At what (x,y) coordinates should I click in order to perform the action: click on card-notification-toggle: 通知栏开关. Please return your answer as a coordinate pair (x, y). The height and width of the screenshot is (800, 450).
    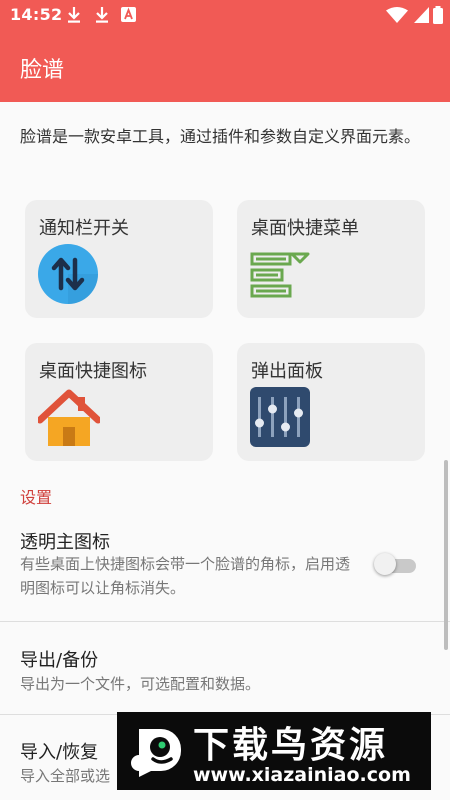
    Looking at the image, I should click on (119, 259).